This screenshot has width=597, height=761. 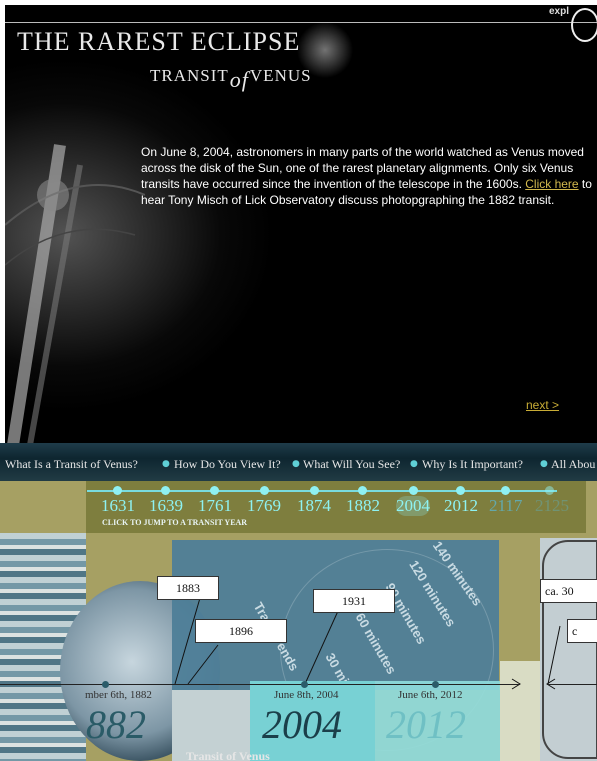 What do you see at coordinates (572, 684) in the screenshot?
I see `timeline-arrow-right` at bounding box center [572, 684].